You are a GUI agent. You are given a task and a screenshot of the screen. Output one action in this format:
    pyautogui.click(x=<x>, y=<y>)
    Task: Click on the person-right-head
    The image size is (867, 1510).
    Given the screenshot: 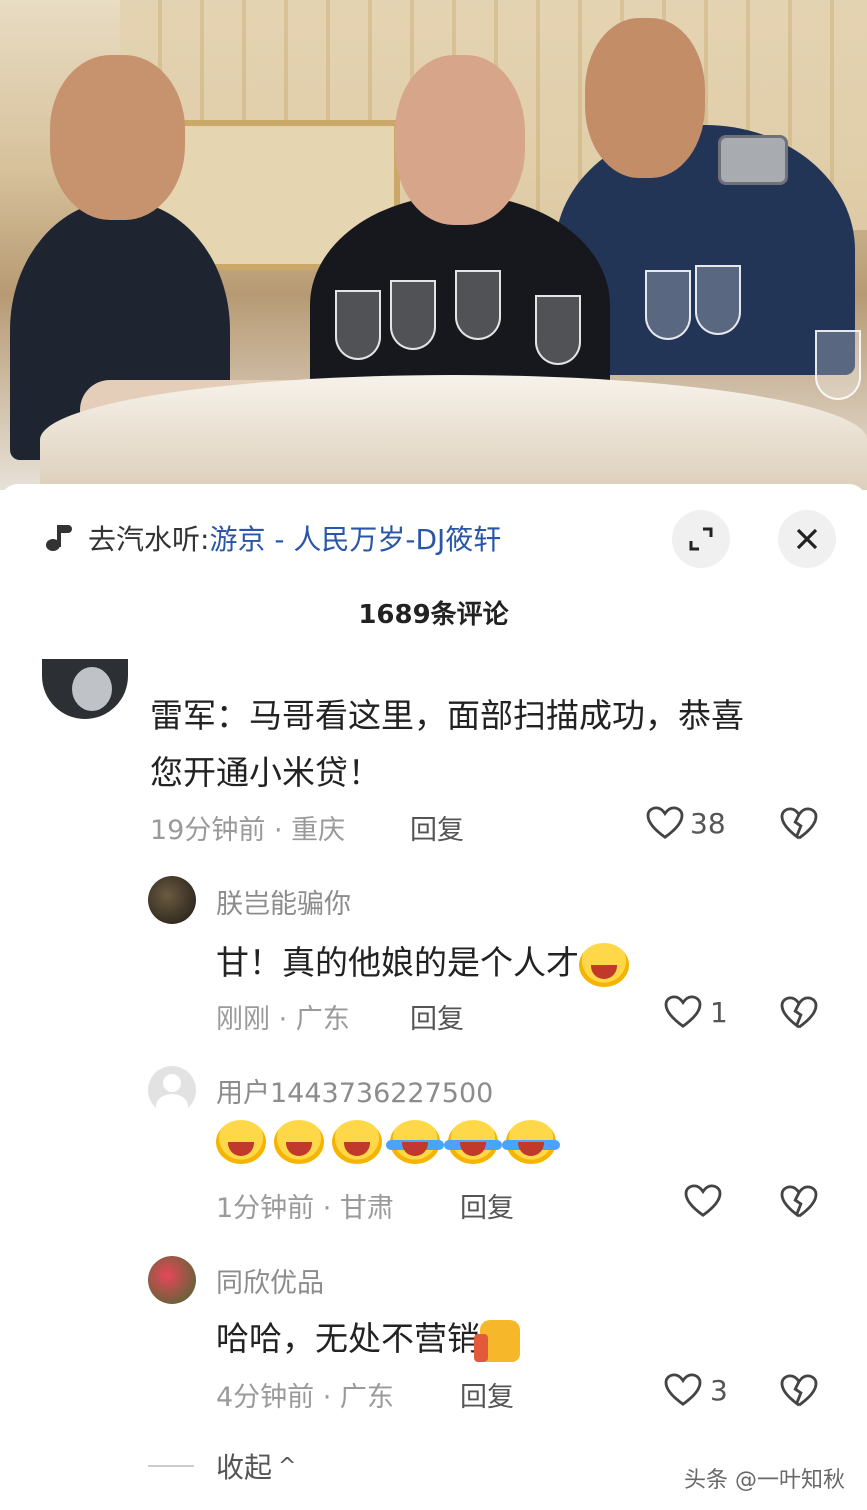 What is the action you would take?
    pyautogui.click(x=645, y=98)
    